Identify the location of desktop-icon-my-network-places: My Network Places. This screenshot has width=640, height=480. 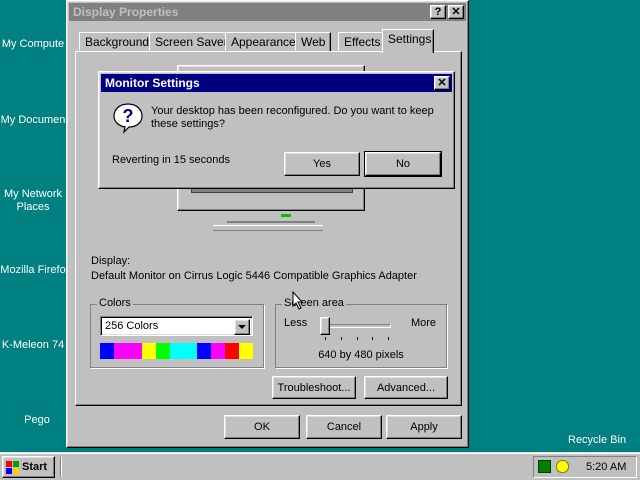
(33, 201).